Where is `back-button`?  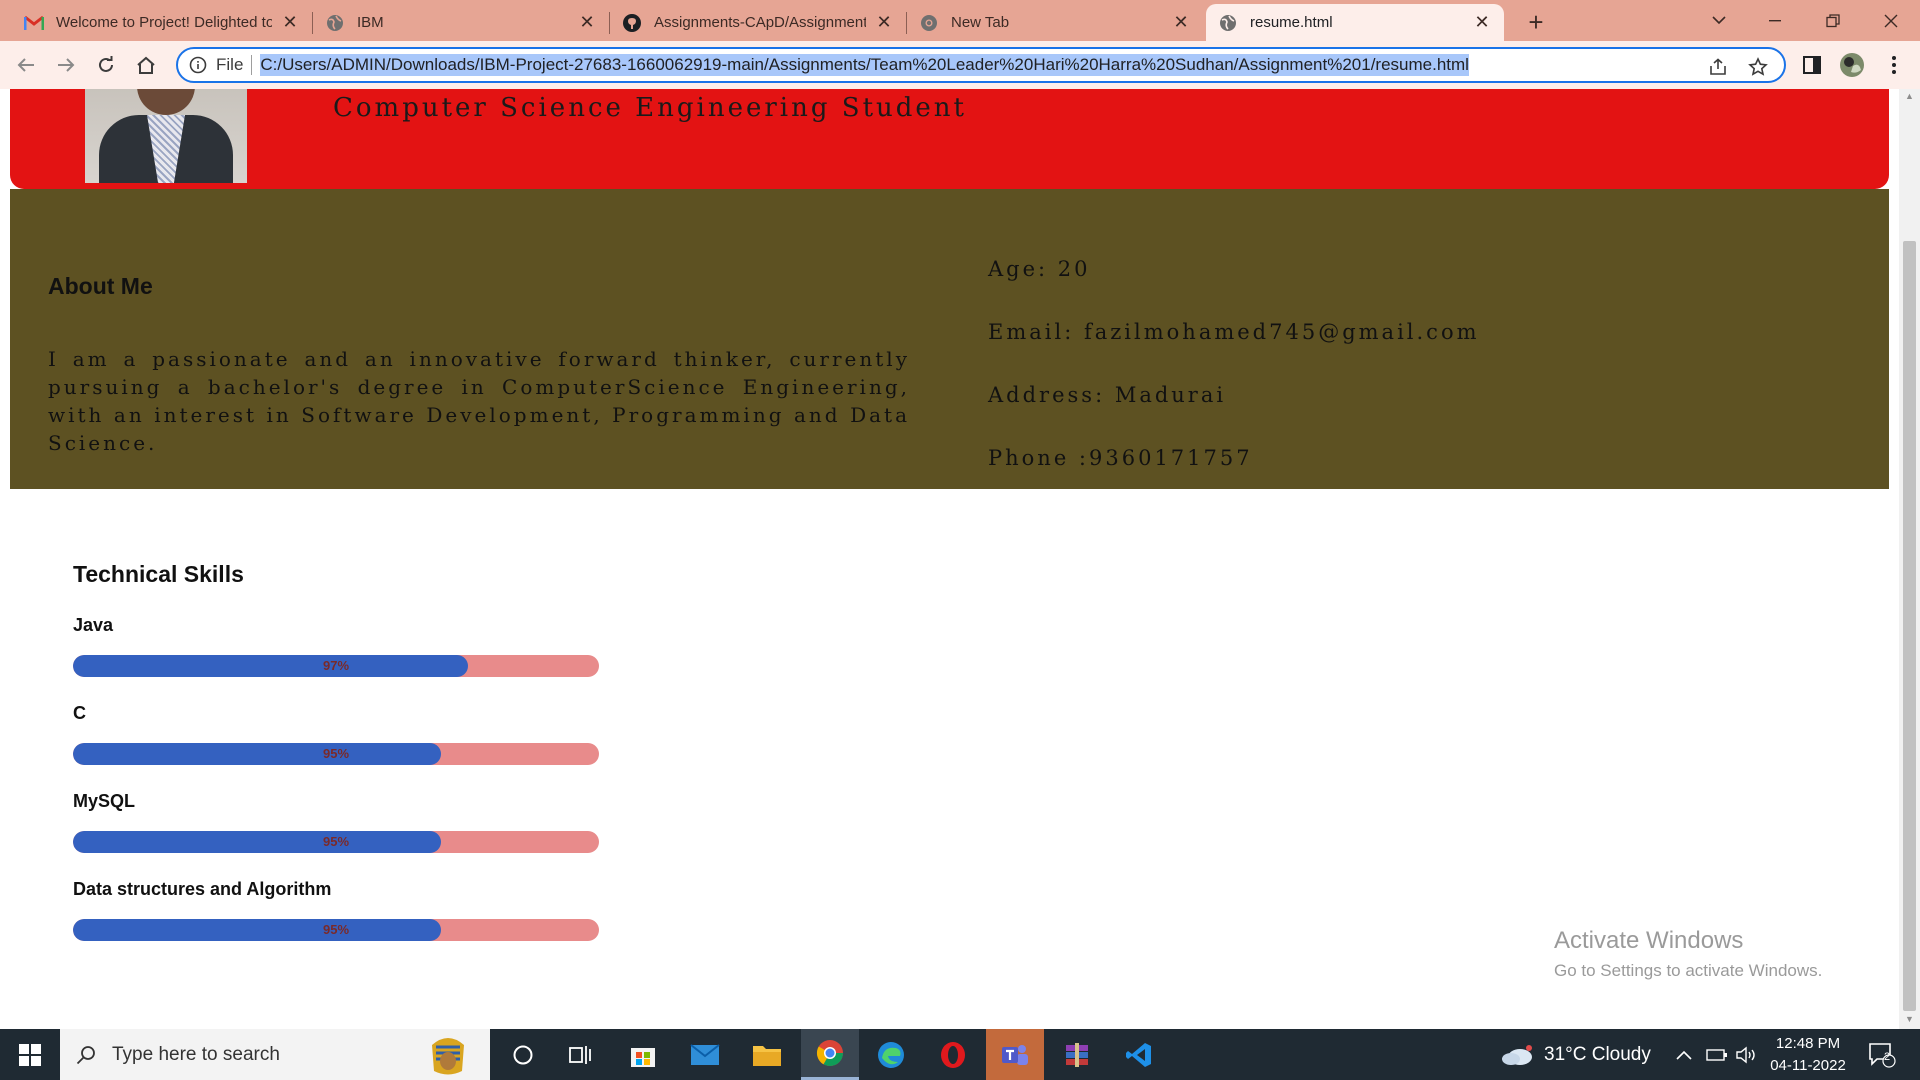
back-button is located at coordinates (26, 65).